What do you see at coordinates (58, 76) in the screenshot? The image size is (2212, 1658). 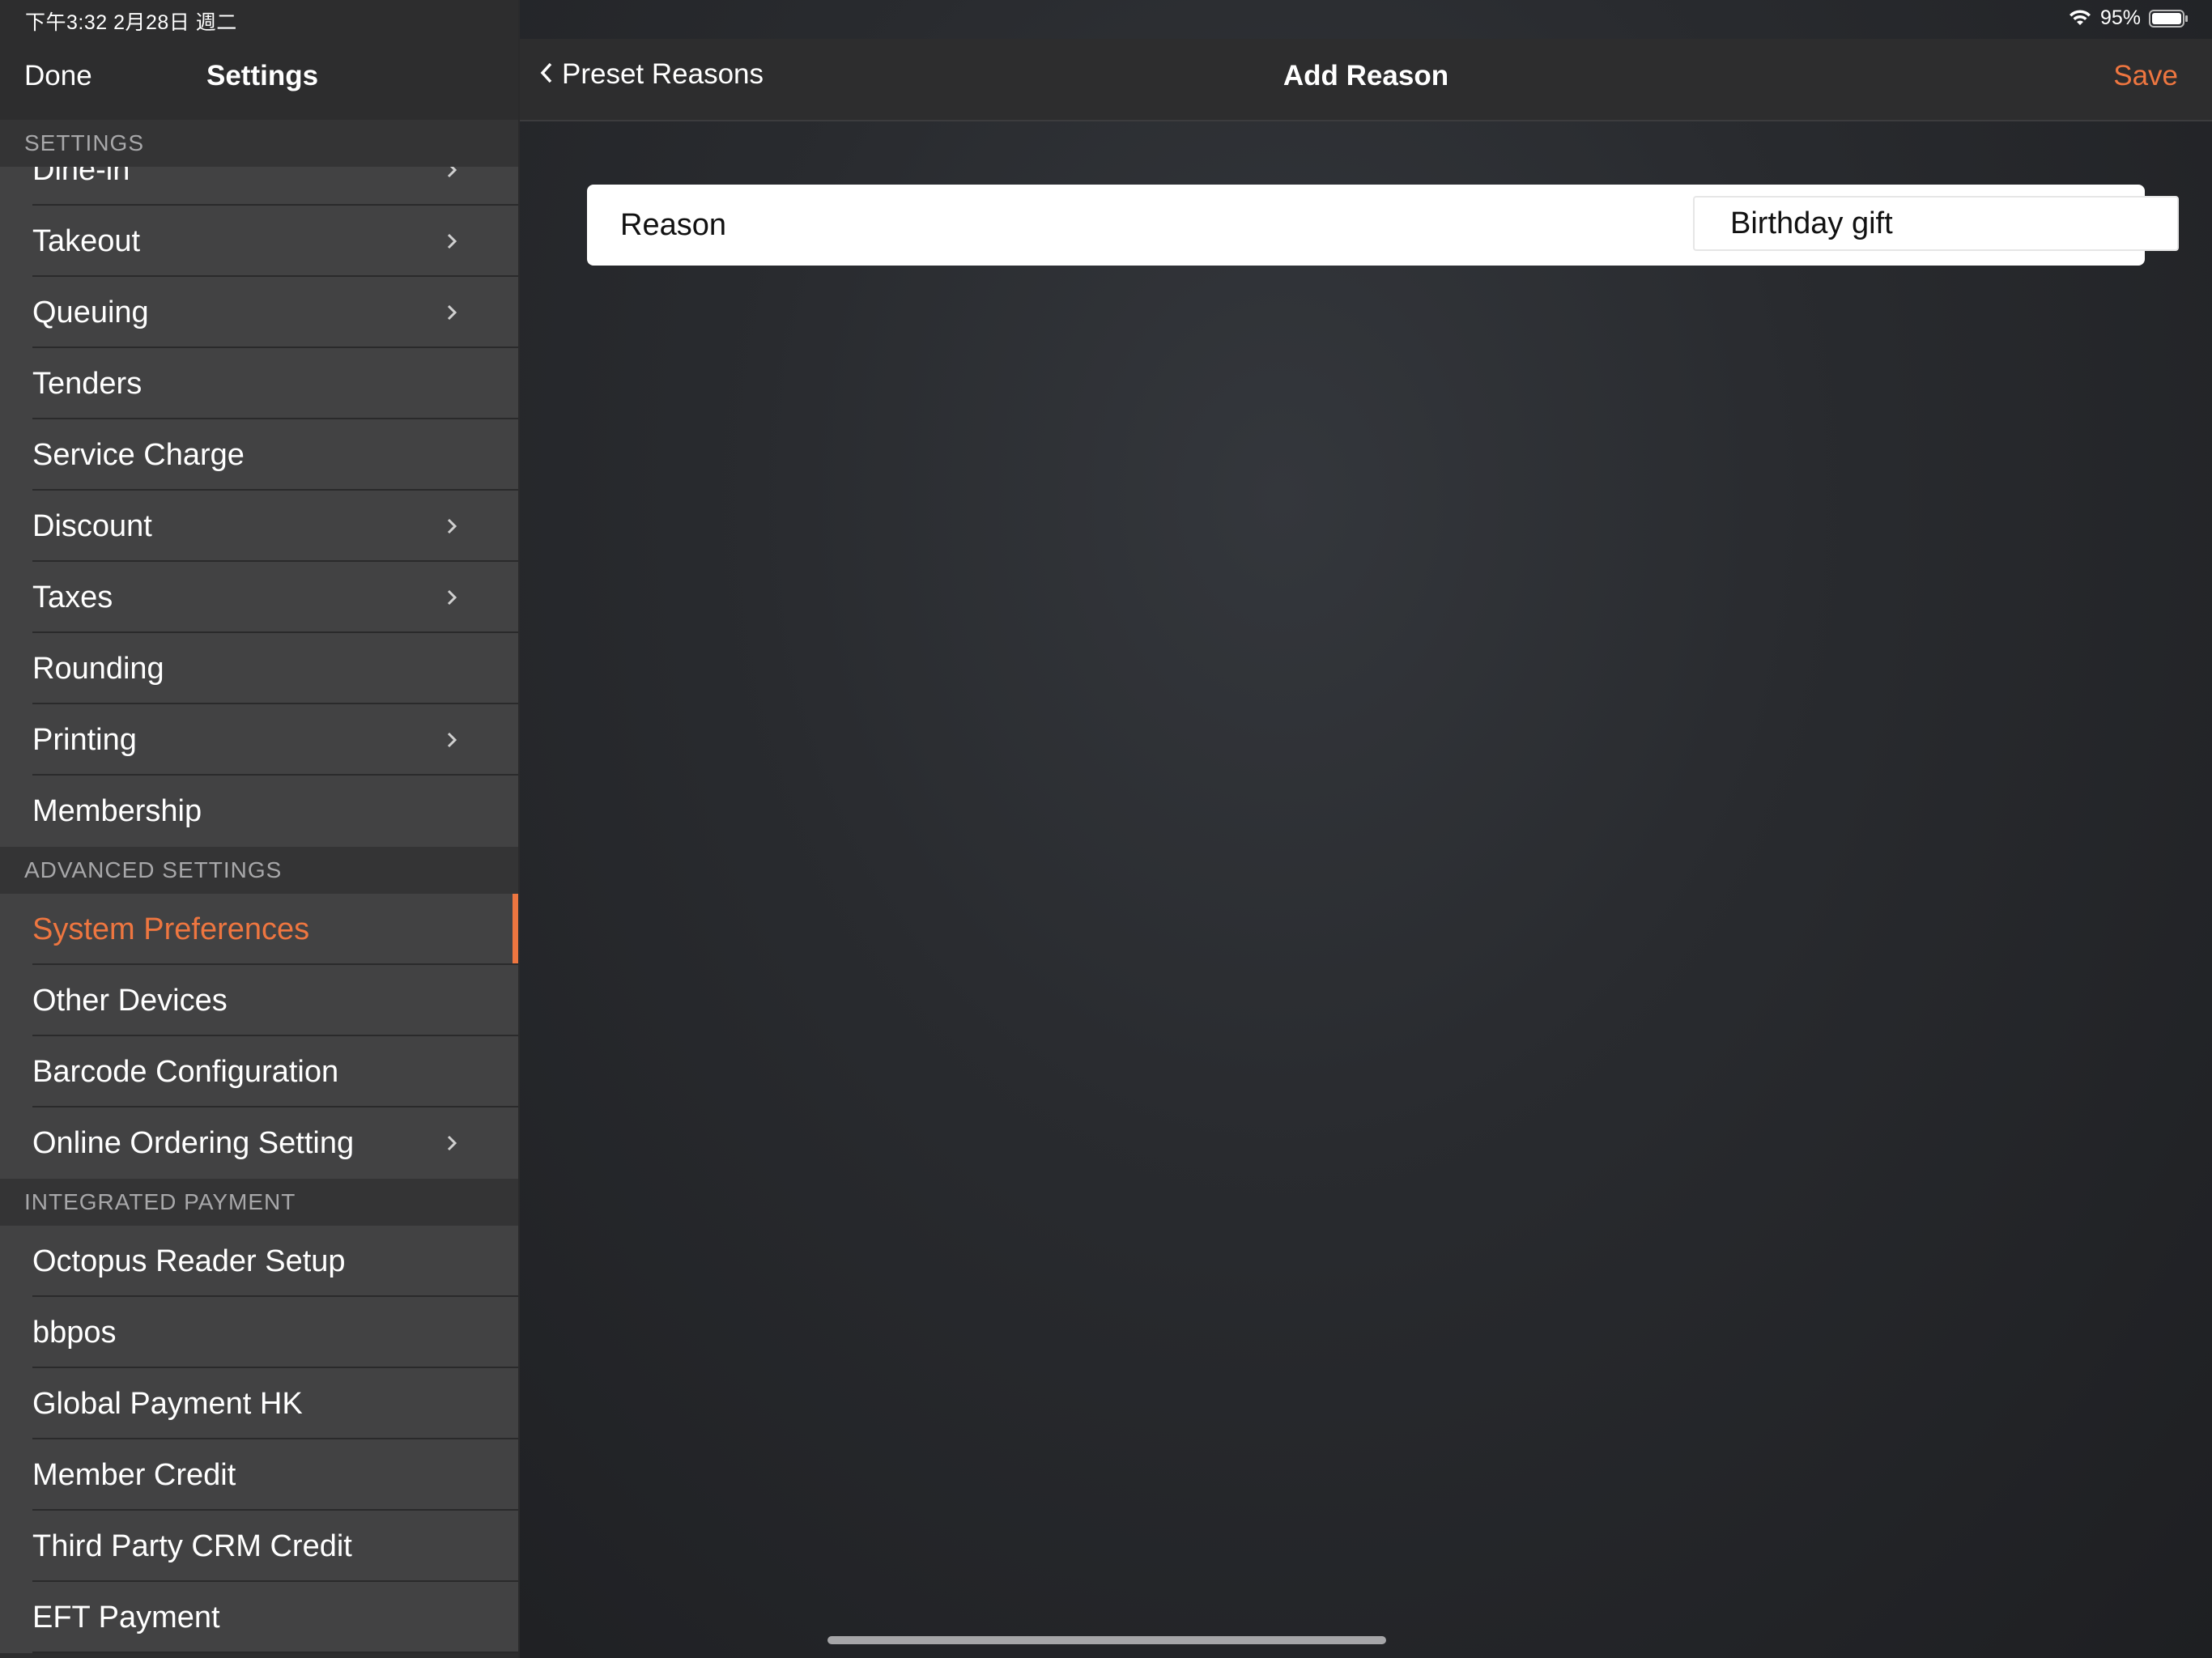 I see `done-button: Done` at bounding box center [58, 76].